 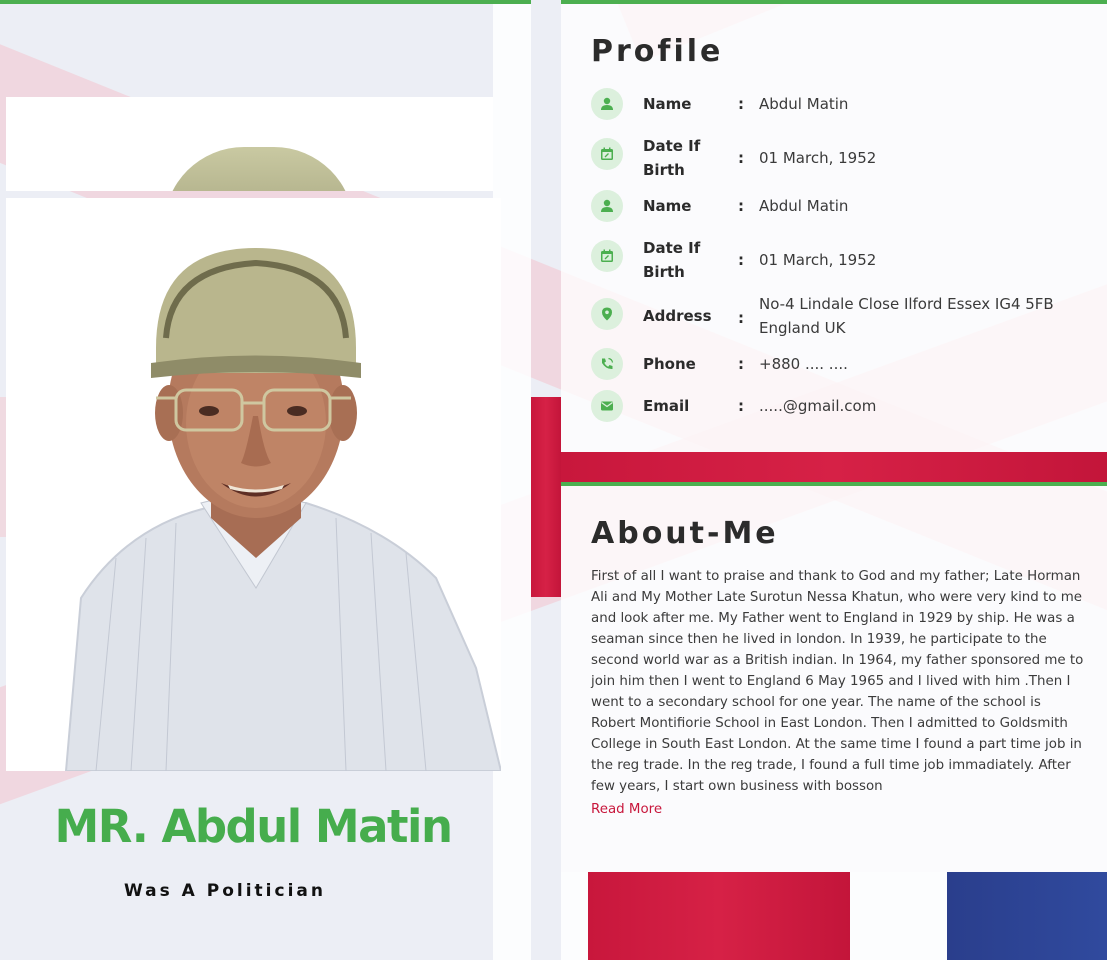 What do you see at coordinates (249, 144) in the screenshot?
I see `photo-duplicate-strip` at bounding box center [249, 144].